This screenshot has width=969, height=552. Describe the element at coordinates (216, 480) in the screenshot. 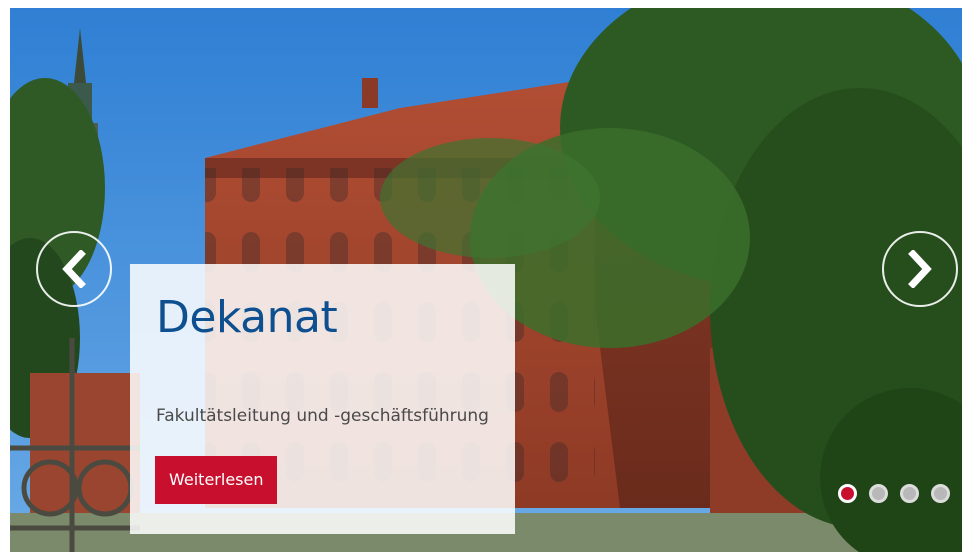

I see `read-more-button: Weiterlesen` at that location.